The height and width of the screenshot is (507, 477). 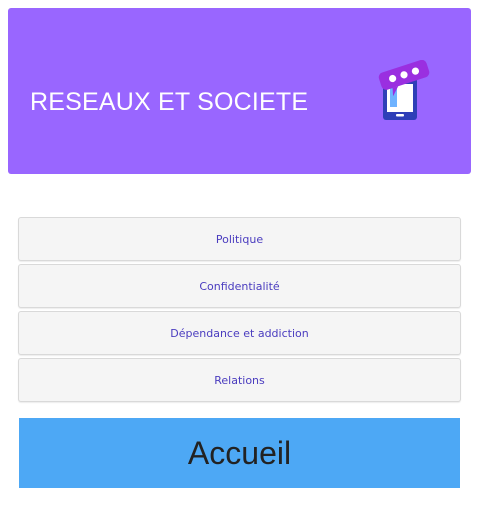 I want to click on menu-item-label: Dépendance et addiction, so click(x=239, y=333).